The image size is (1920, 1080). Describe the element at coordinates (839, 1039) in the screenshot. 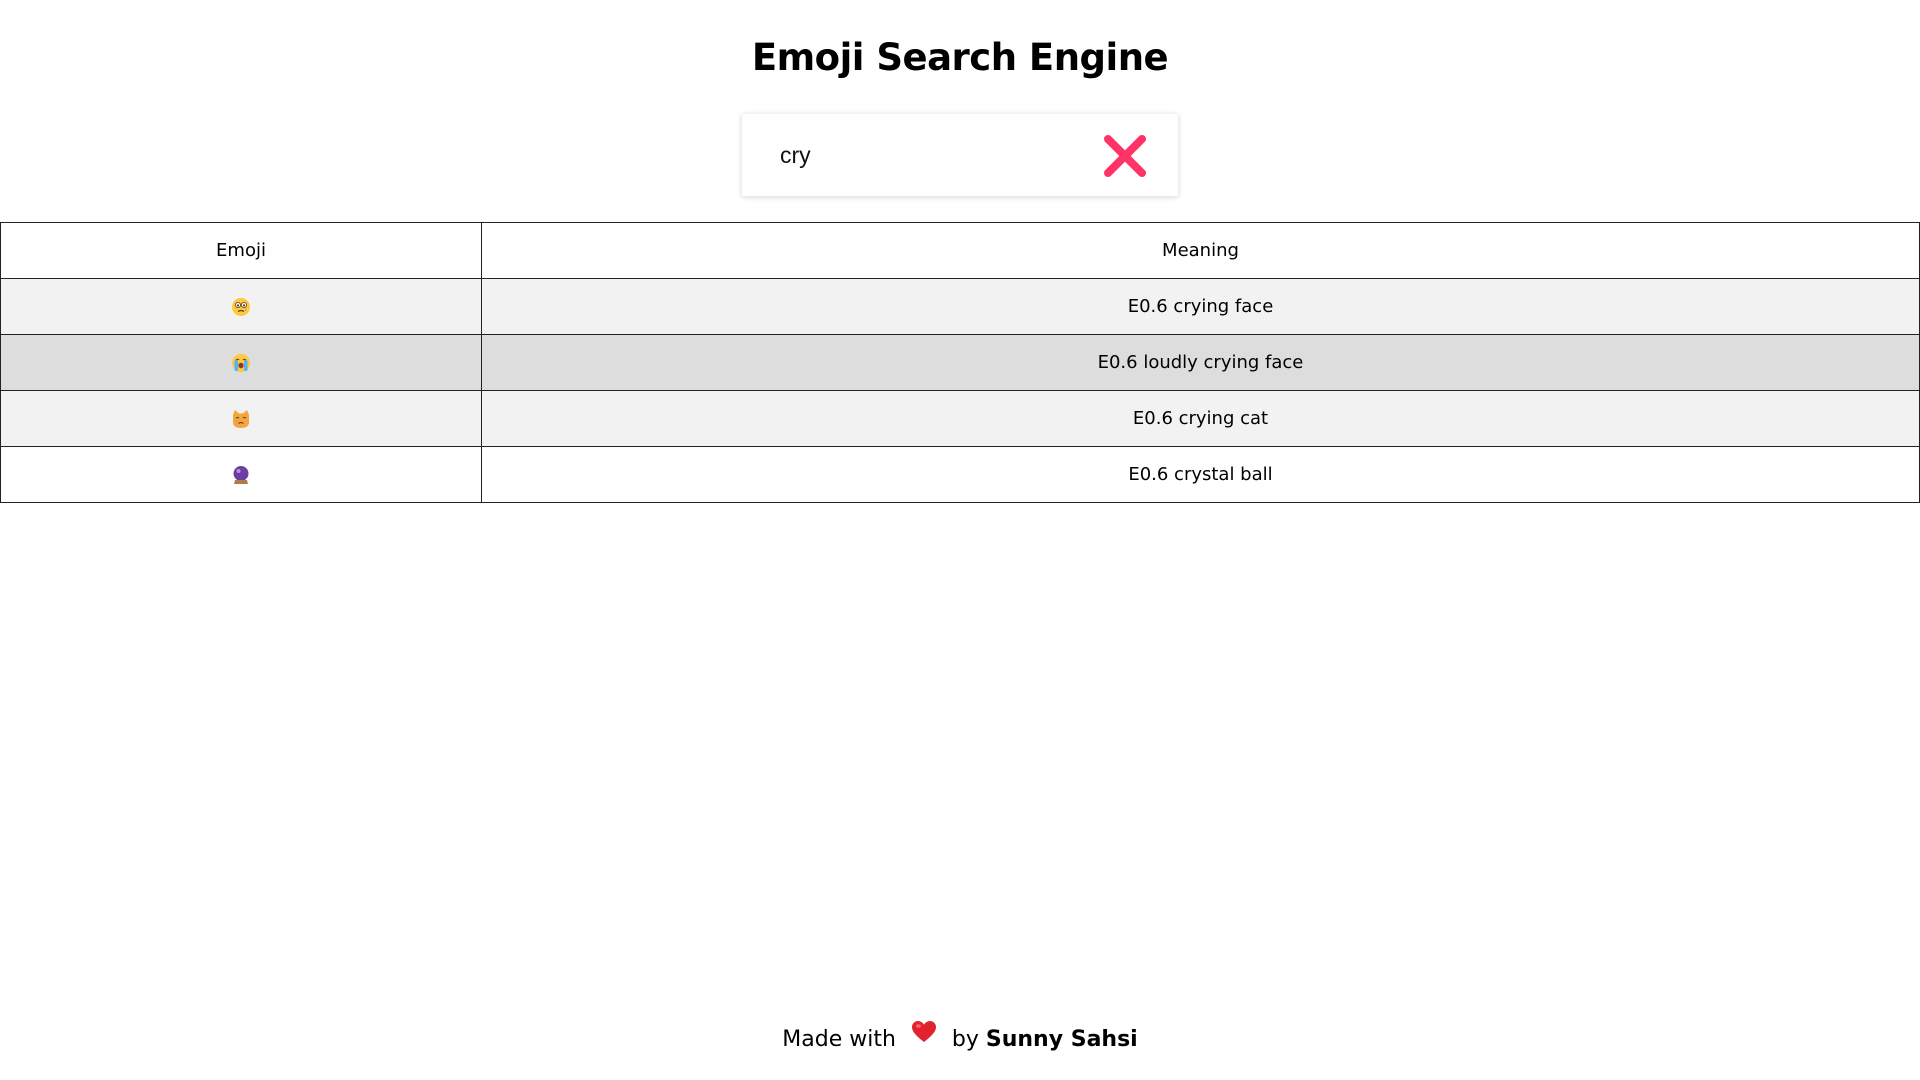

I see `footer-prefix: Made with` at that location.